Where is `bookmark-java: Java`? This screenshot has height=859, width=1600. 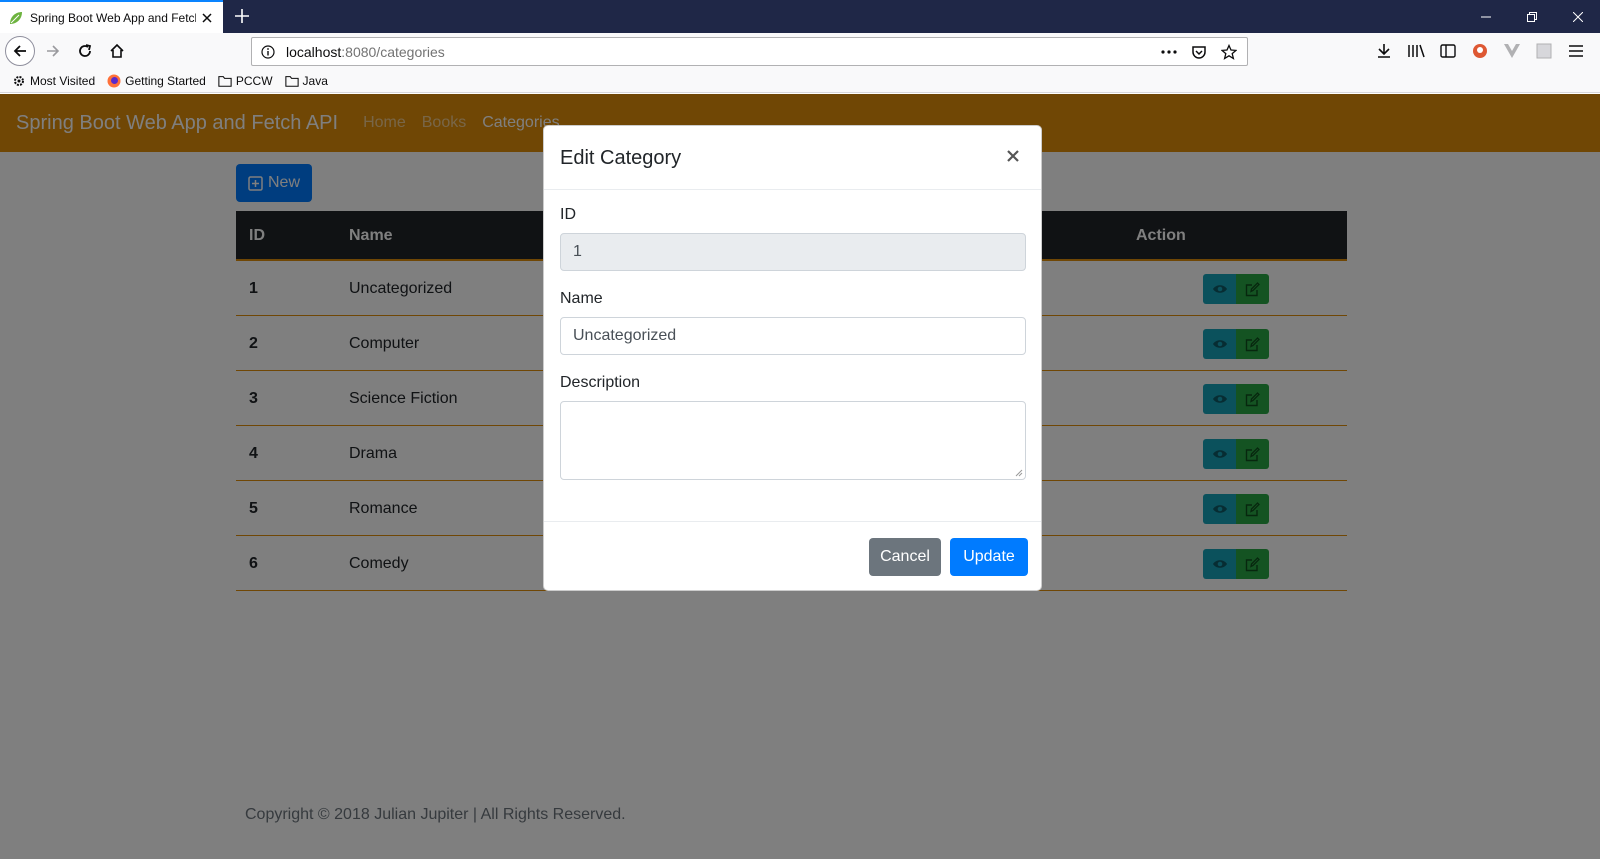
bookmark-java: Java is located at coordinates (306, 81).